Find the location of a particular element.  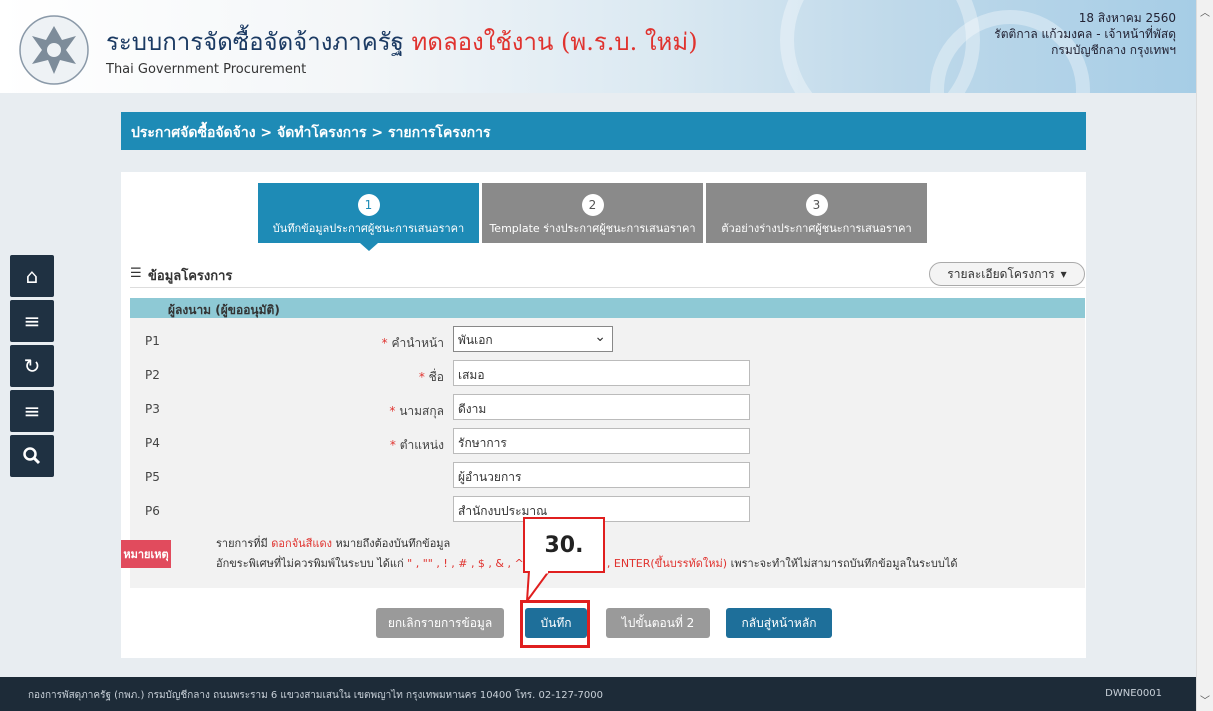

home-button: ⌂ is located at coordinates (32, 276).